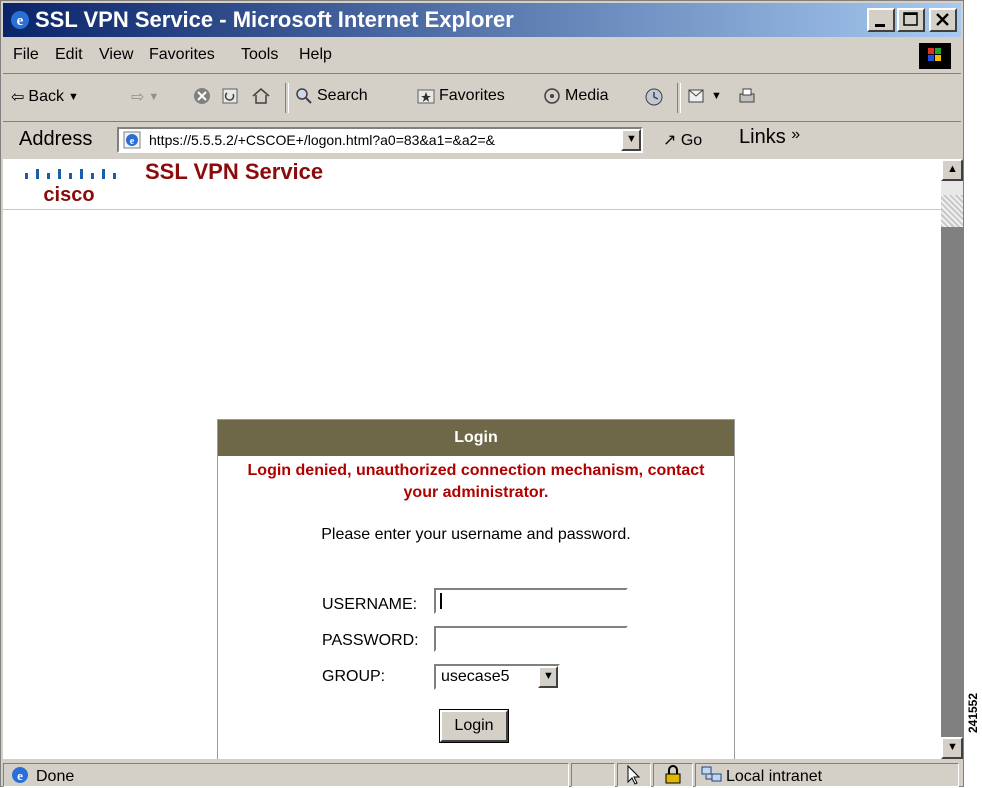  Describe the element at coordinates (774, 776) in the screenshot. I see `zone-text: Local intranet` at that location.